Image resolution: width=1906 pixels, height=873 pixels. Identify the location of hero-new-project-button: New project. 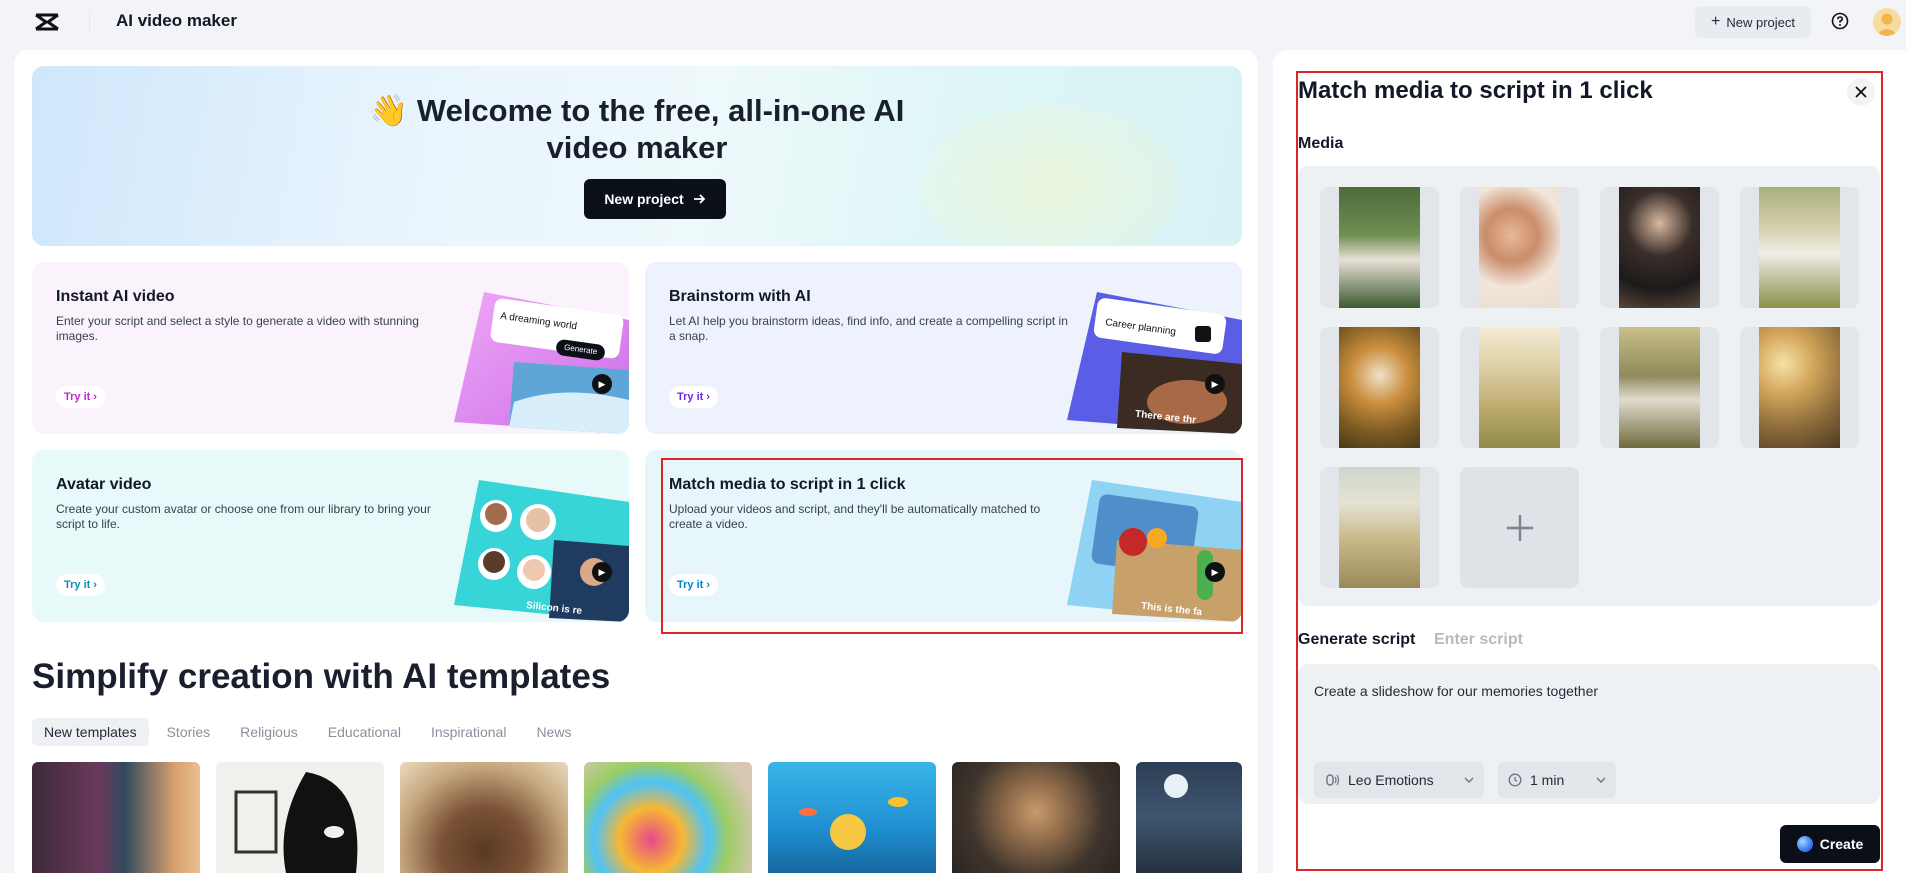
(655, 199).